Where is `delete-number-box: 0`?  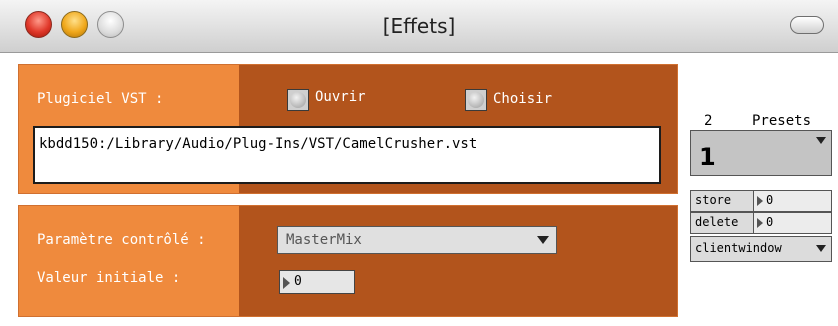 delete-number-box: 0 is located at coordinates (792, 223).